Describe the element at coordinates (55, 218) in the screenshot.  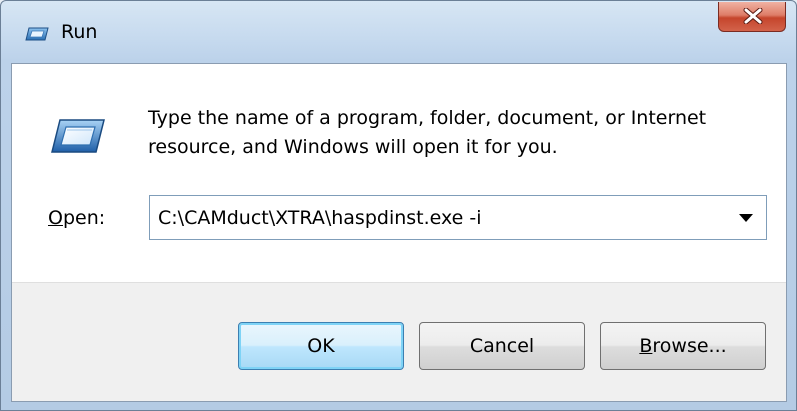
I see `open-label-accelerator: O` at that location.